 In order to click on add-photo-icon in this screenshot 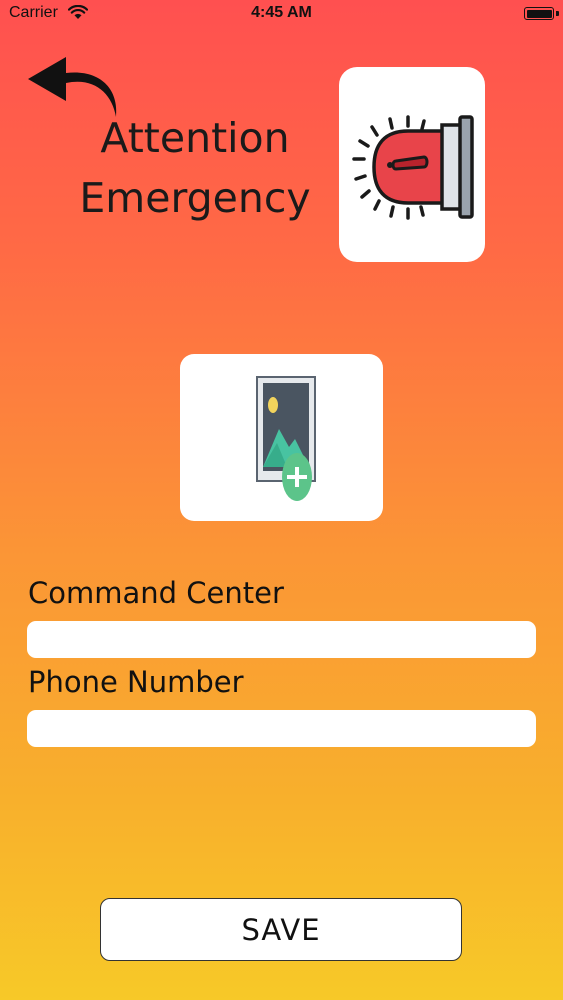, I will do `click(285, 438)`.